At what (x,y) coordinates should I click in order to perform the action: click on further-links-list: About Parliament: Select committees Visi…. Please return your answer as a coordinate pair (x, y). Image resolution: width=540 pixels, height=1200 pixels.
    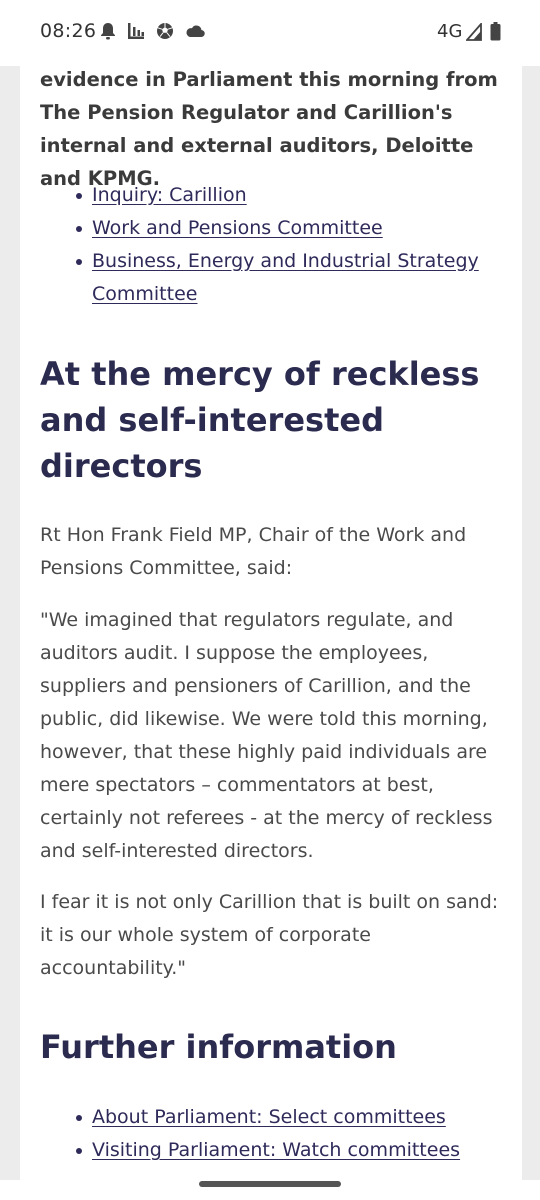
    Looking at the image, I should click on (275, 1134).